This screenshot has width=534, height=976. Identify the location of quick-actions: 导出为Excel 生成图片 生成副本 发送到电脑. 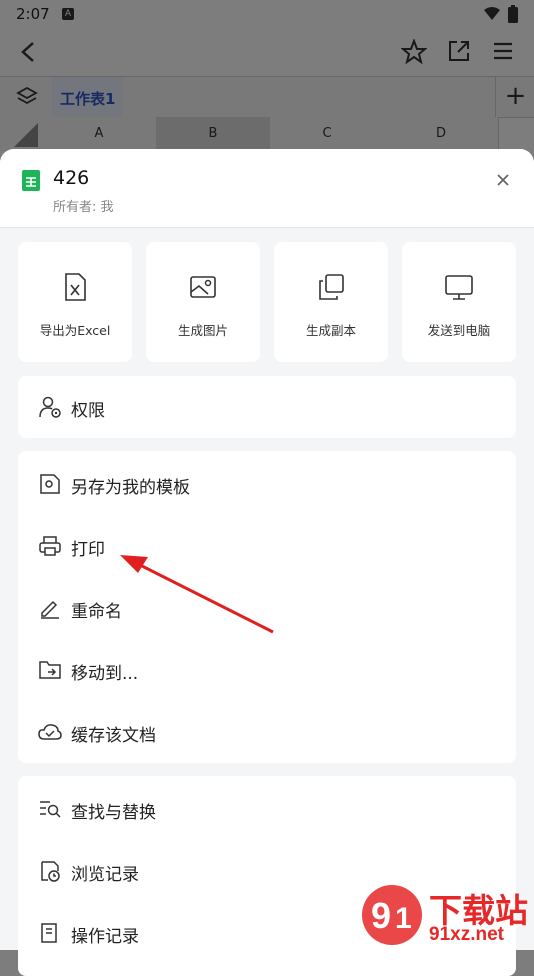
(267, 302).